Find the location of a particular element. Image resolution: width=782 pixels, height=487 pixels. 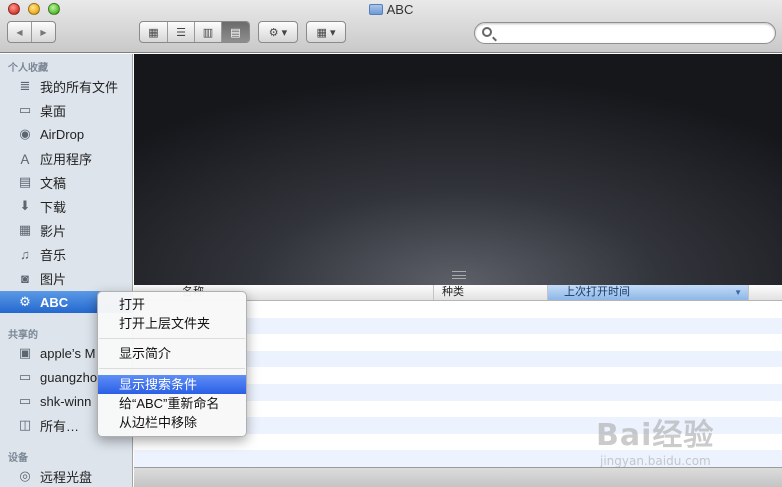

icon-view-button: ▦ is located at coordinates (154, 32).